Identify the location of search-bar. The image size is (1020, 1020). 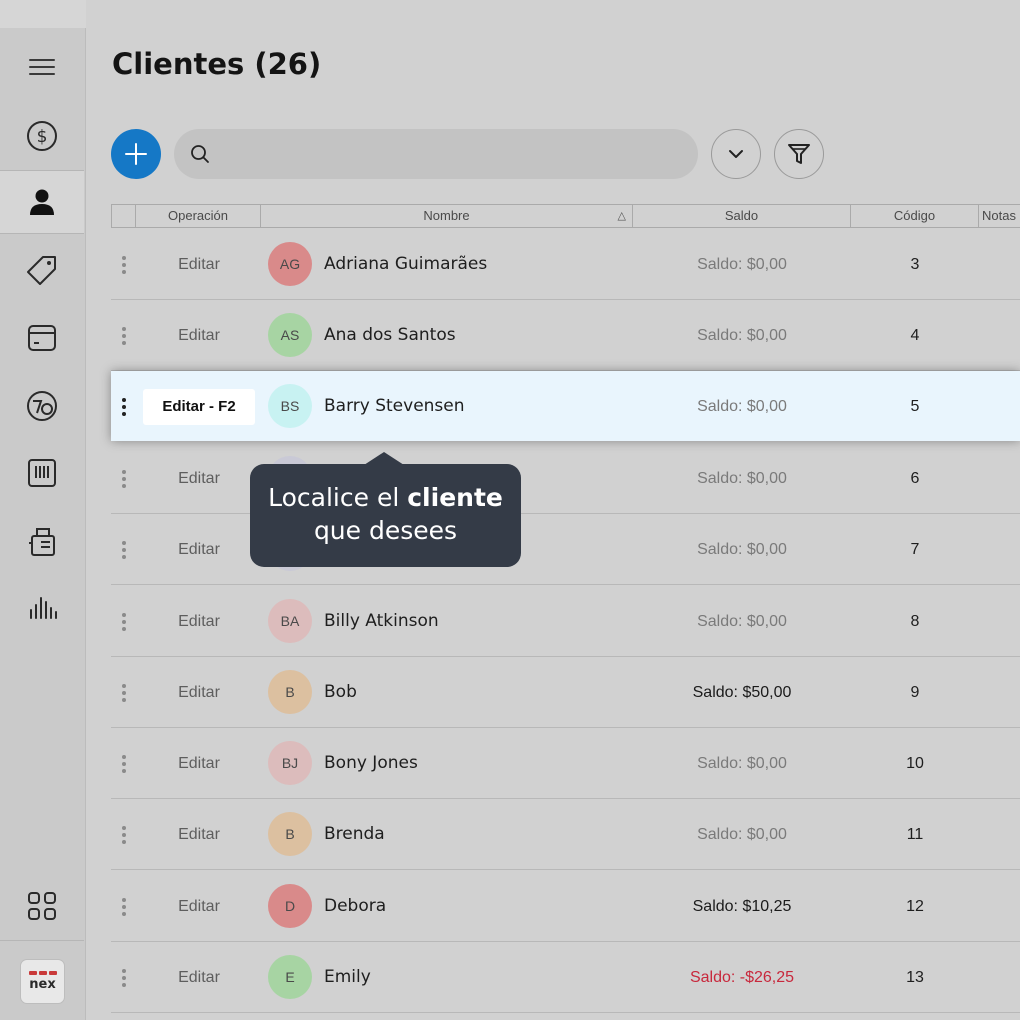
(436, 154).